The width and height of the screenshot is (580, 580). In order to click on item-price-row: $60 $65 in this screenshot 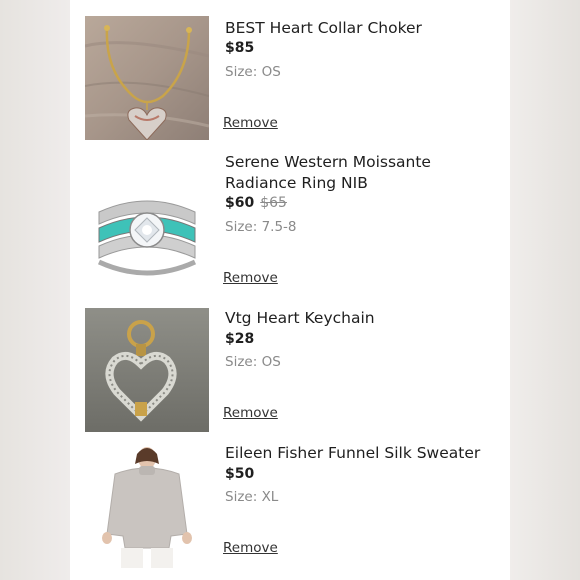, I will do `click(256, 203)`.